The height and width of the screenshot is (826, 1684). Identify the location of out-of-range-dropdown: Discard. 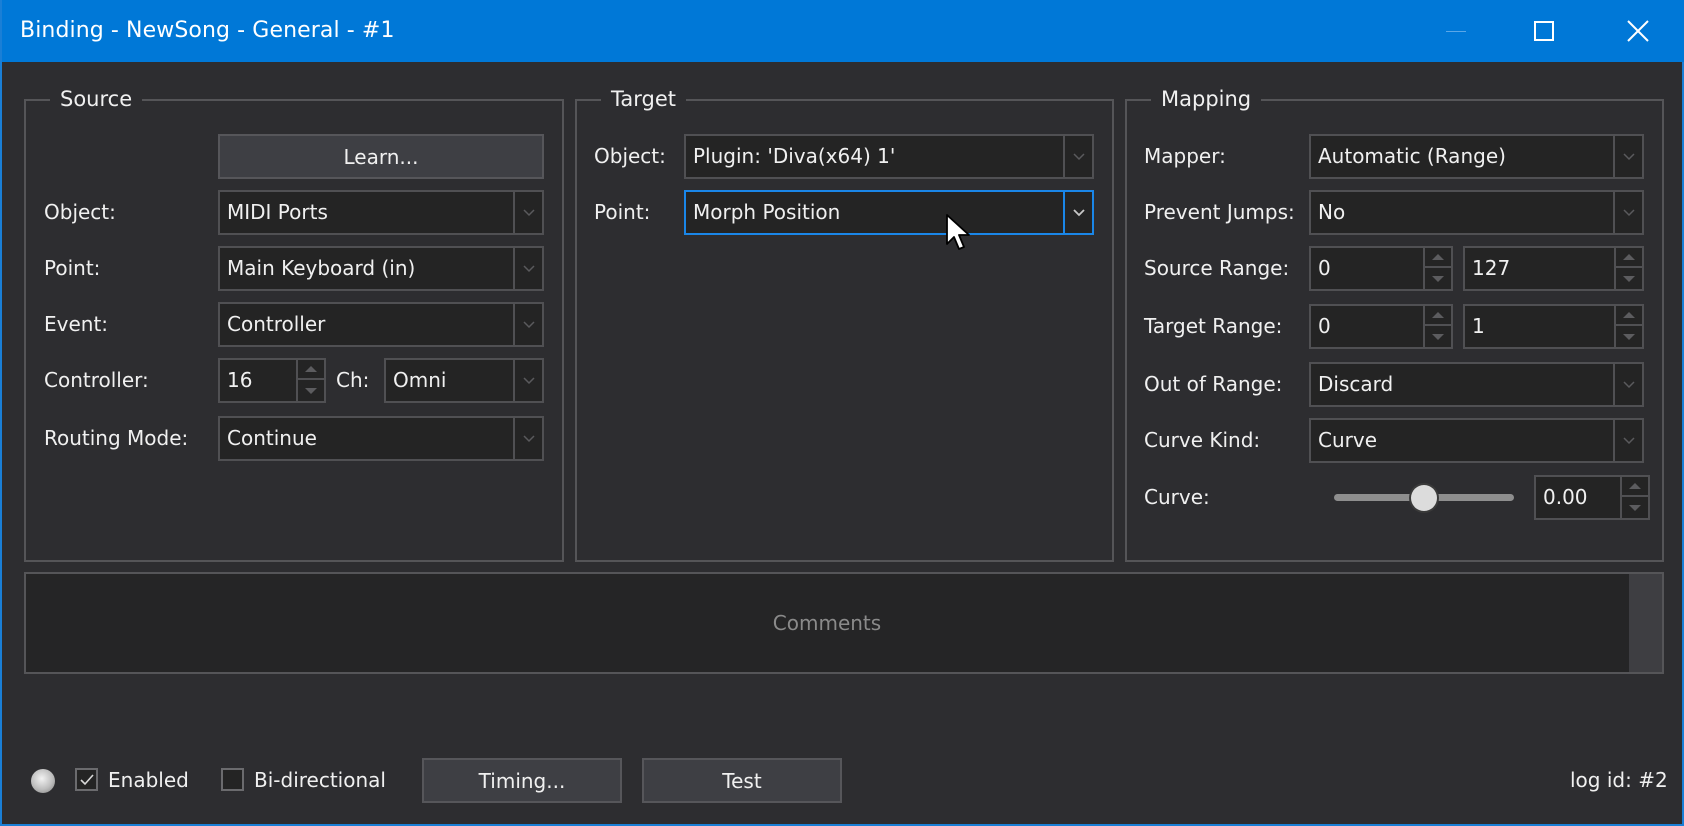
(1476, 384).